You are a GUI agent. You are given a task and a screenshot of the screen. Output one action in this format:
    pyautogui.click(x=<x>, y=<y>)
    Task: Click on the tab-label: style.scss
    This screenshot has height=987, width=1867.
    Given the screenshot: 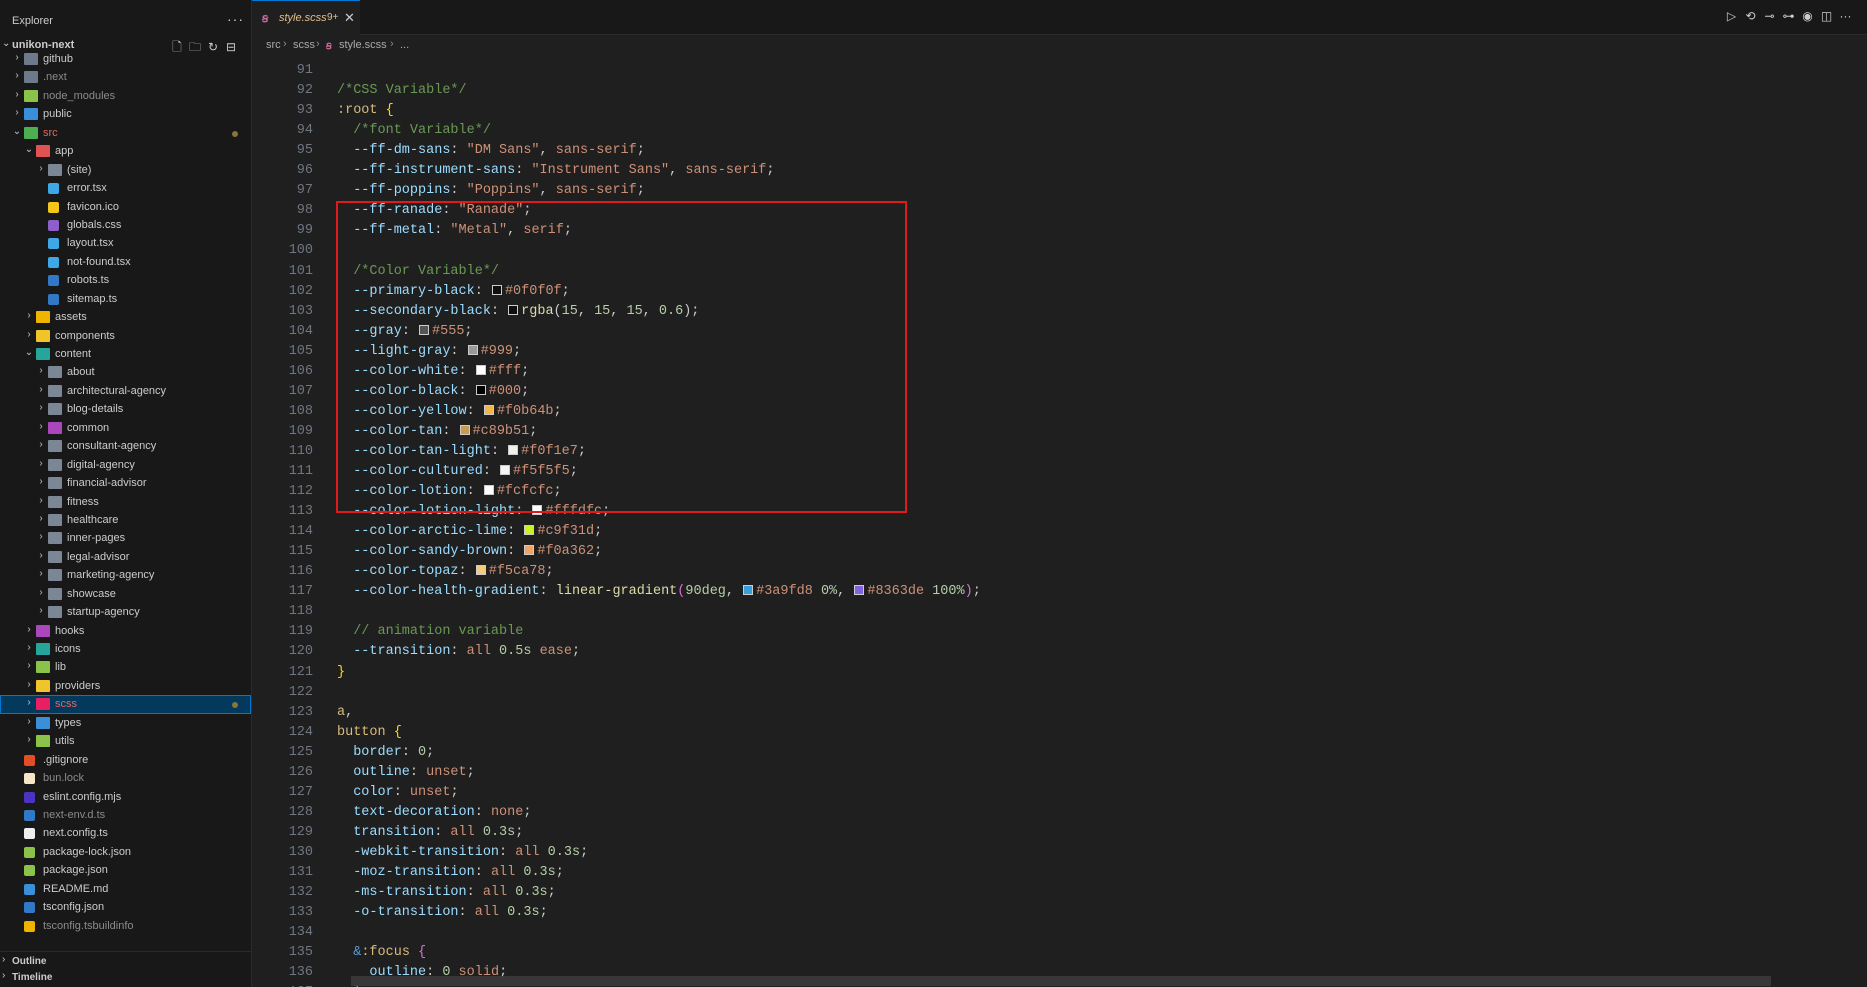 What is the action you would take?
    pyautogui.click(x=303, y=18)
    